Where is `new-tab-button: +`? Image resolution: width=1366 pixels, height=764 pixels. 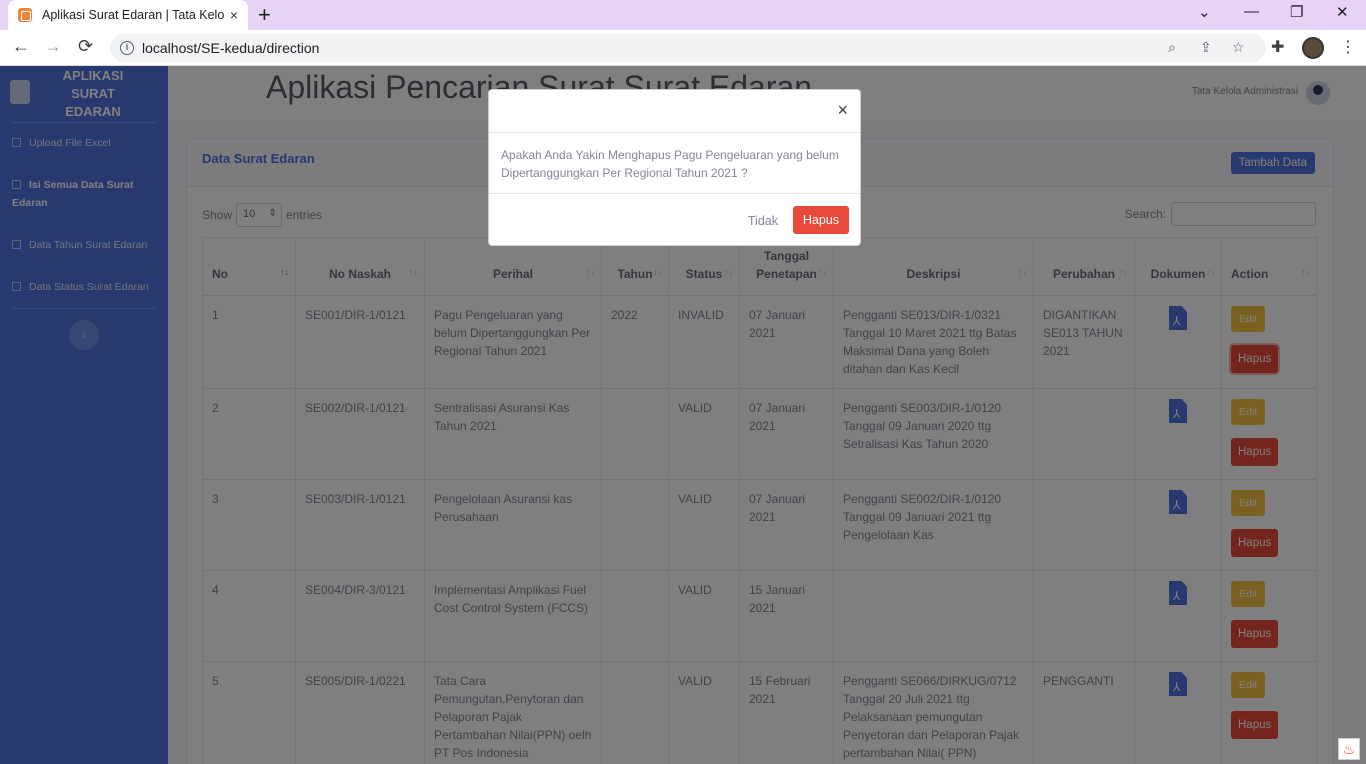
new-tab-button: + is located at coordinates (264, 15).